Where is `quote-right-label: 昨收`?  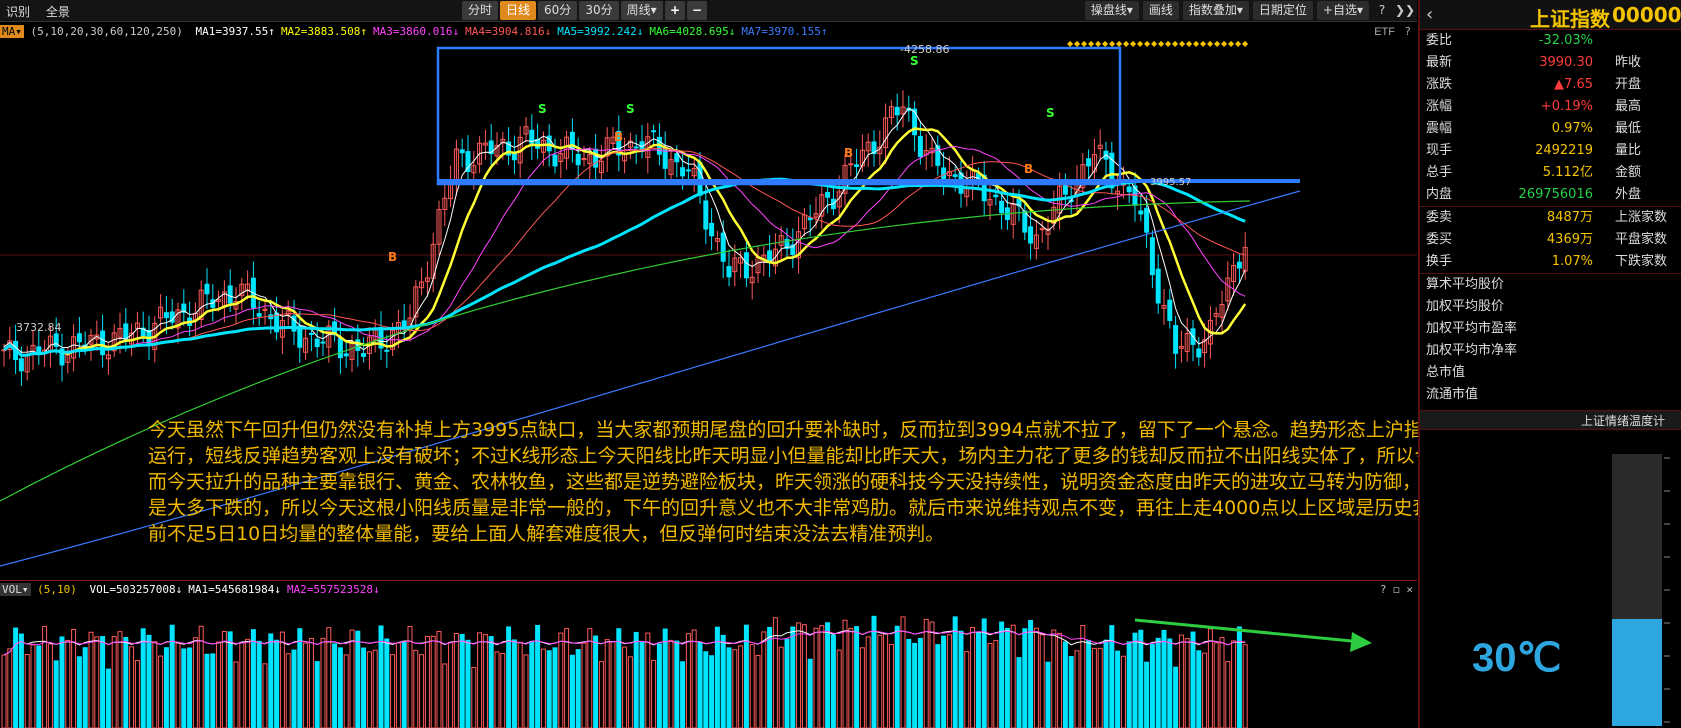
quote-right-label: 昨收 is located at coordinates (1628, 62).